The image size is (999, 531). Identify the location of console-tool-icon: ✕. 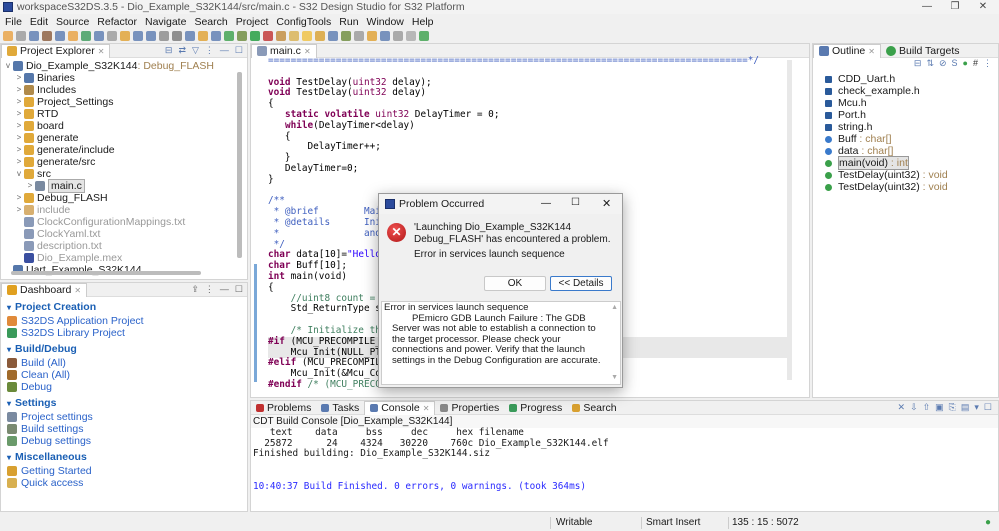
(902, 407).